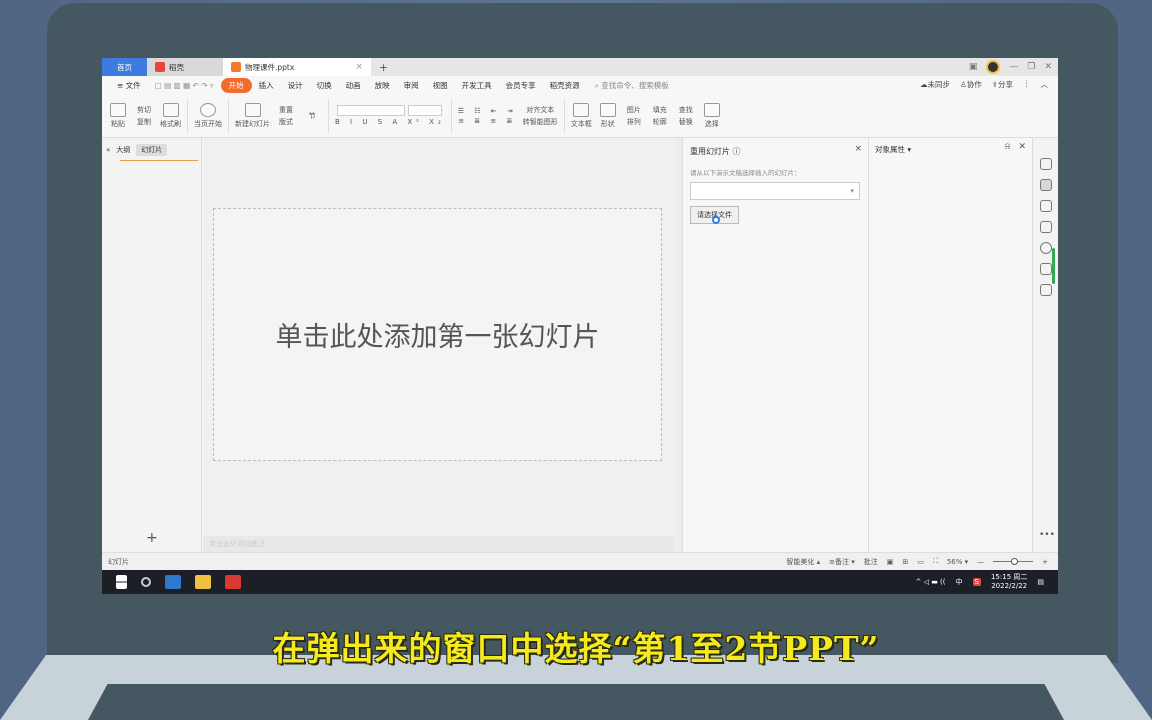  Describe the element at coordinates (390, 122) in the screenshot. I see `font-style-icons: B I U S A X² X₂` at that location.